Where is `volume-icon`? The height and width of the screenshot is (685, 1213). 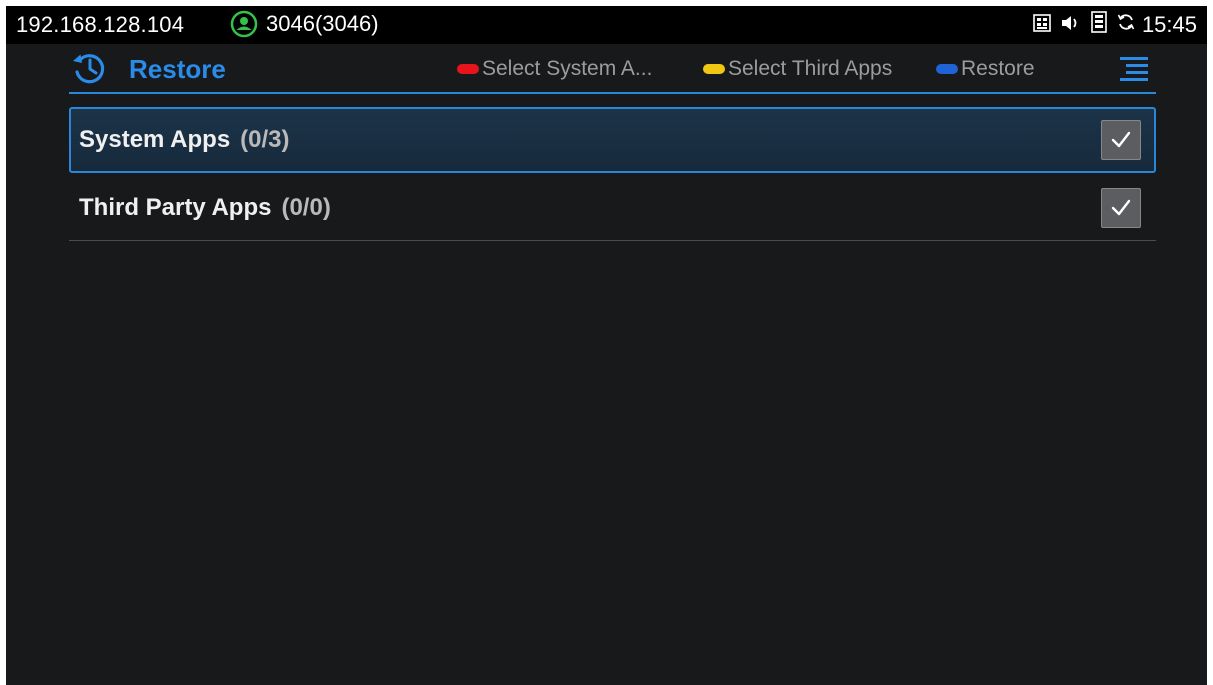 volume-icon is located at coordinates (1071, 25).